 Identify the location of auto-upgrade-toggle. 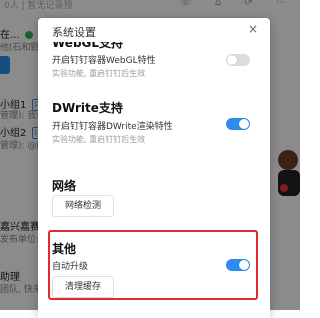
(238, 265).